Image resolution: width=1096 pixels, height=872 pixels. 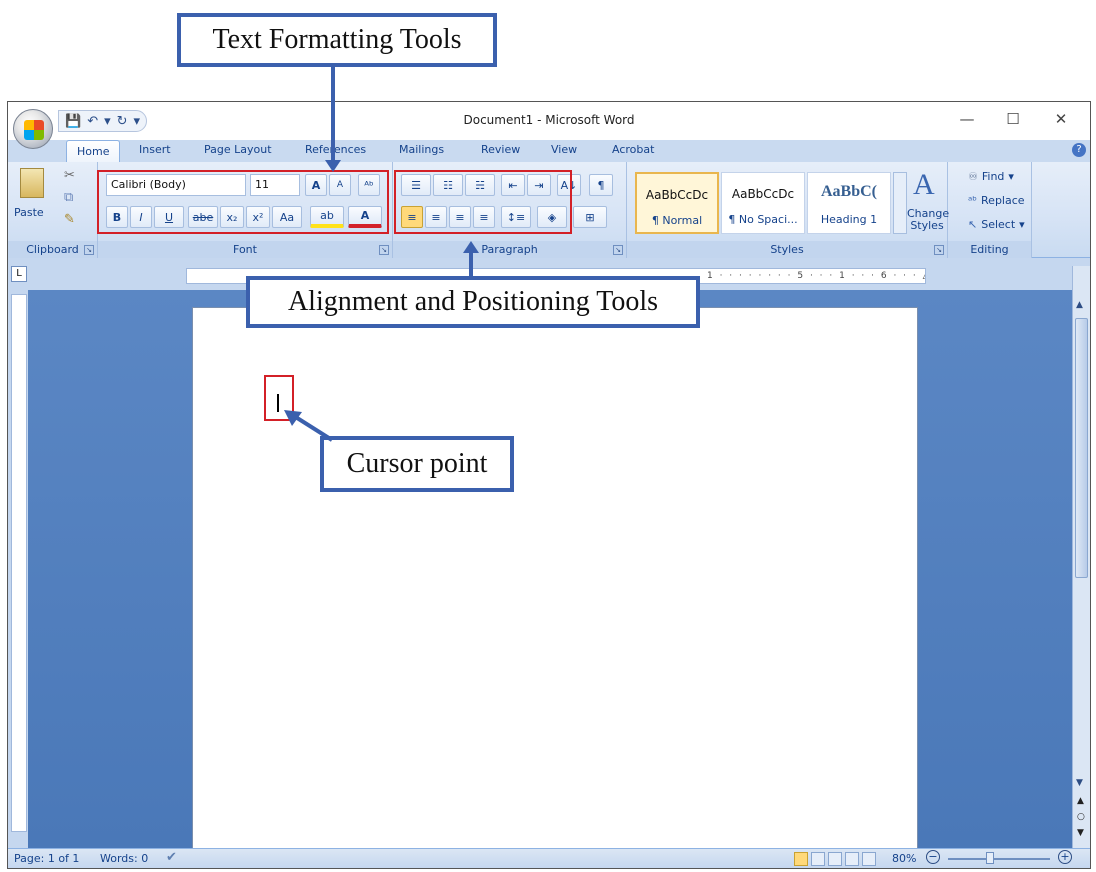 I want to click on font-launcher-icon: ↘, so click(x=384, y=250).